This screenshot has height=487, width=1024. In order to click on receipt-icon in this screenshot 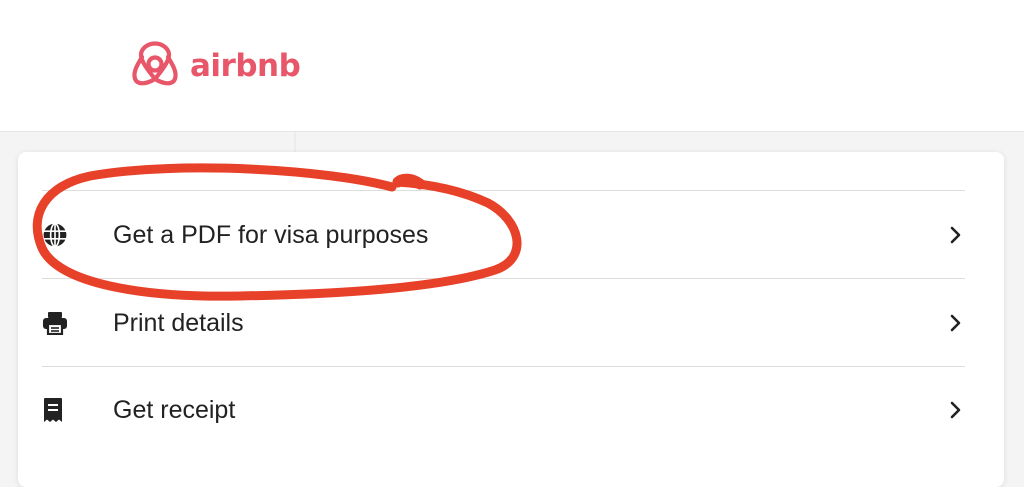, I will do `click(56, 410)`.